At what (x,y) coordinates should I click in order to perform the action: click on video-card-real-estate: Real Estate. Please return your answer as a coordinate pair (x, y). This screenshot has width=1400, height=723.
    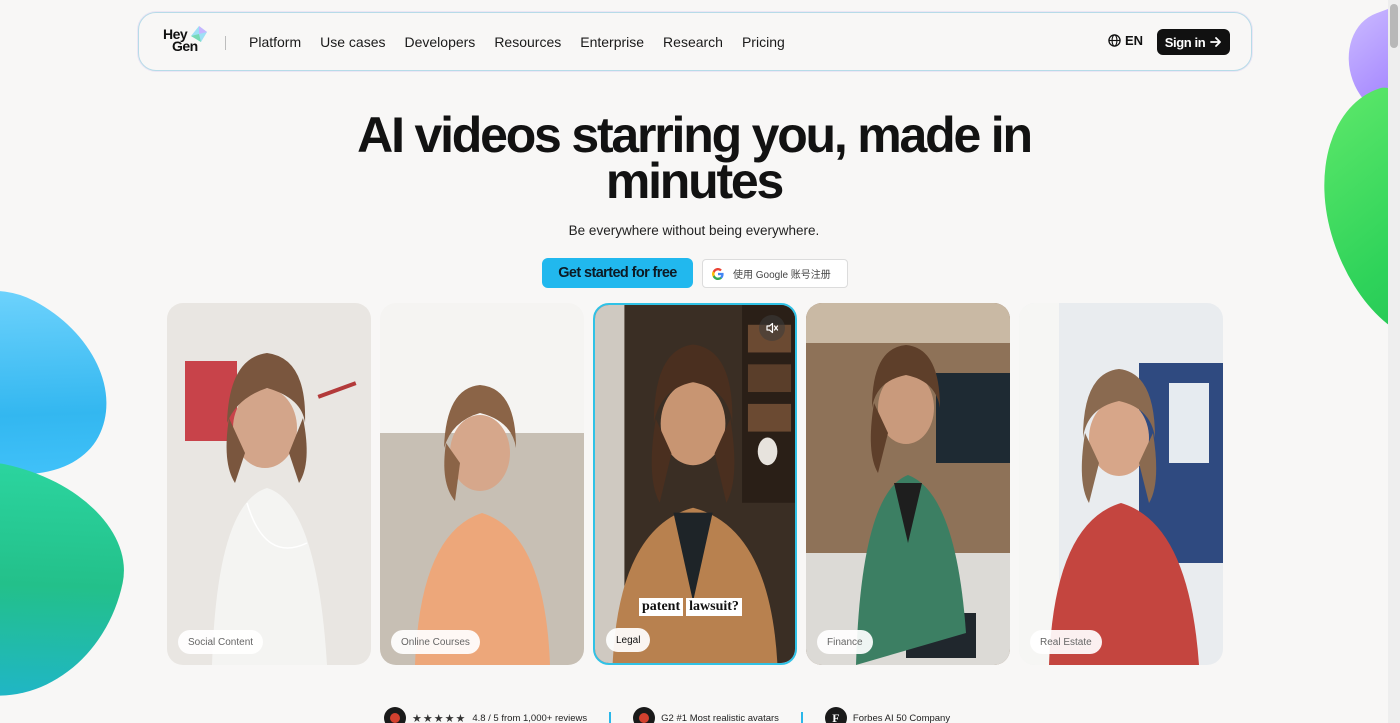
    Looking at the image, I should click on (1121, 484).